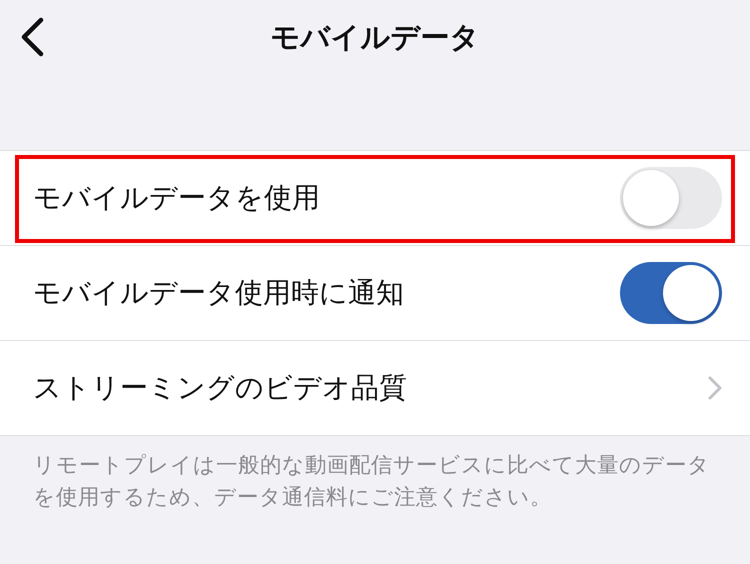 The width and height of the screenshot is (750, 564). What do you see at coordinates (220, 388) in the screenshot?
I see `setting-label: ストリーミングのビデオ品質` at bounding box center [220, 388].